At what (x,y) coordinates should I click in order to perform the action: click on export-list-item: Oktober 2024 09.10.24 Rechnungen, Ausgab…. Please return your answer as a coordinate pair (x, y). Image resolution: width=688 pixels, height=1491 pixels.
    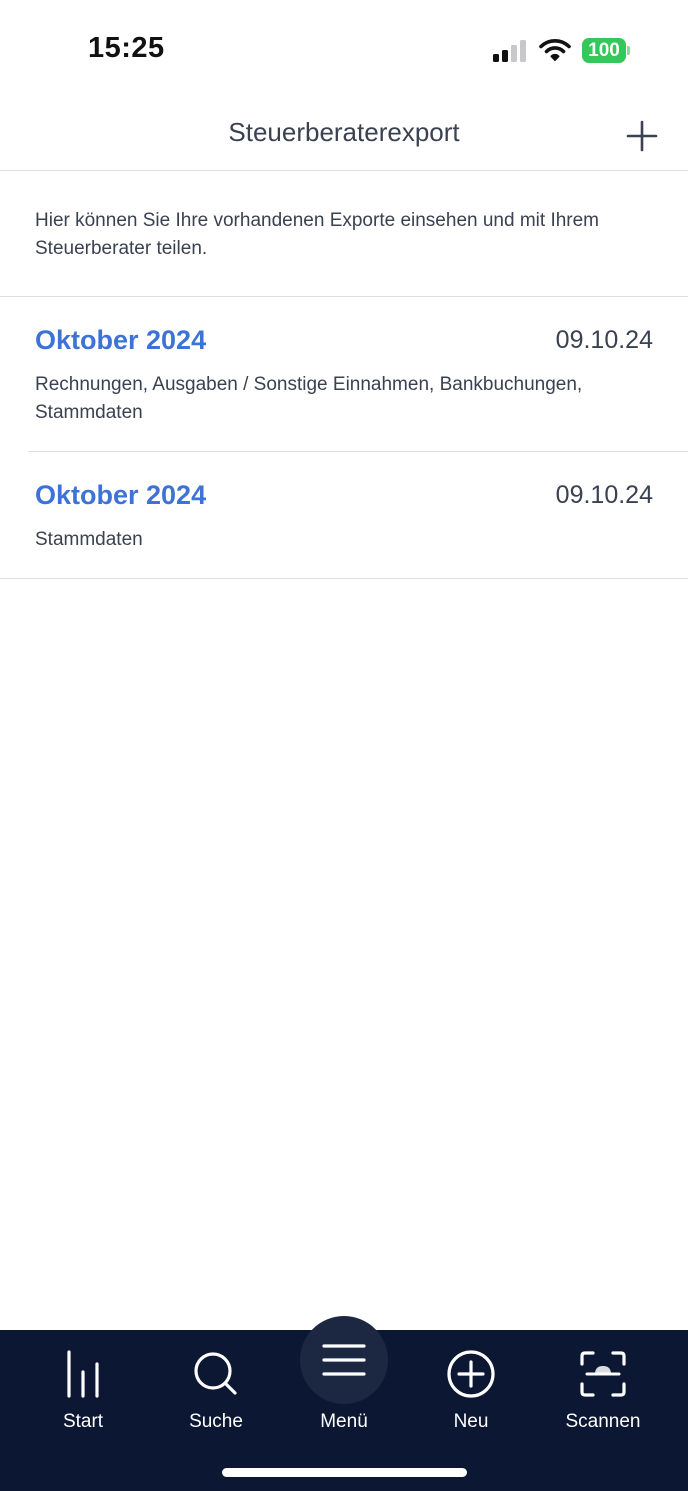
    Looking at the image, I should click on (344, 374).